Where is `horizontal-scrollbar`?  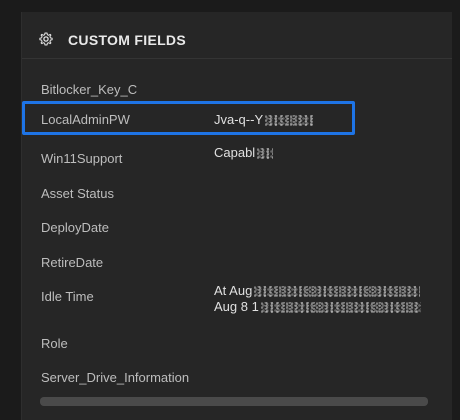
horizontal-scrollbar is located at coordinates (234, 401).